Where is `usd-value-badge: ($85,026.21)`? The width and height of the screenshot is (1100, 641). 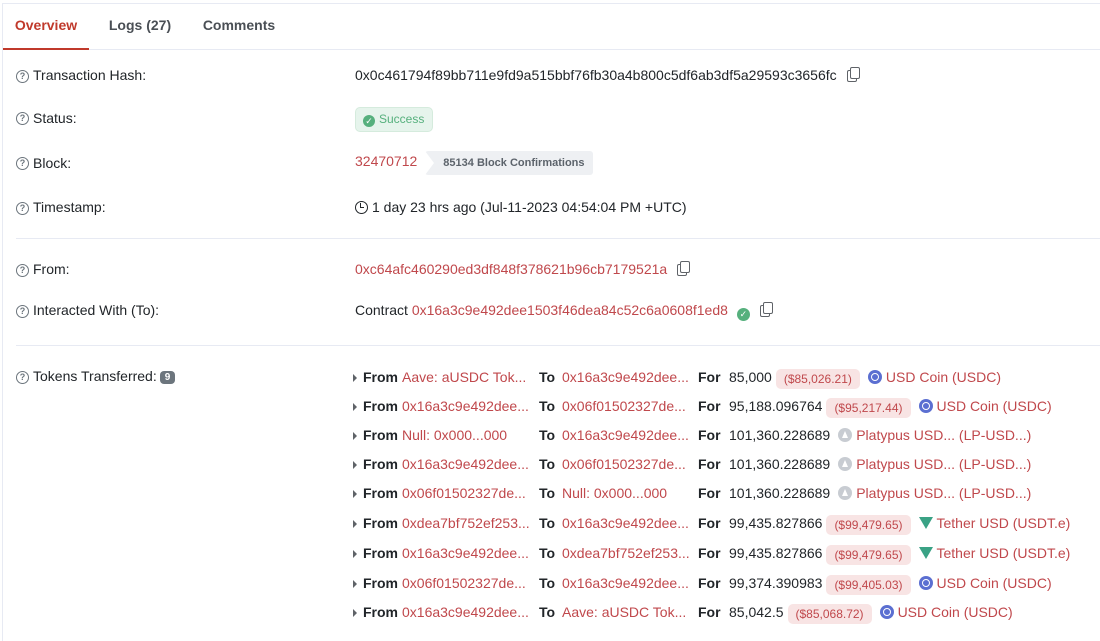
usd-value-badge: ($85,026.21) is located at coordinates (817, 379).